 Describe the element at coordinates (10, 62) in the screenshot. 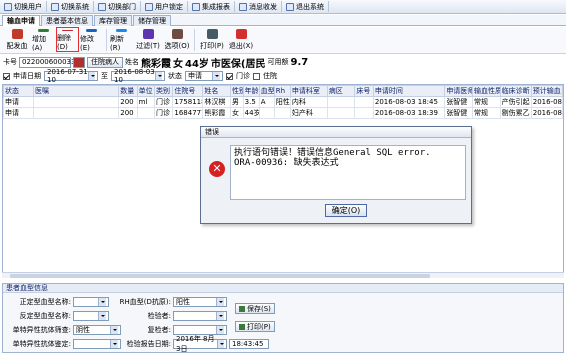

I see `card-label: 卡号` at that location.